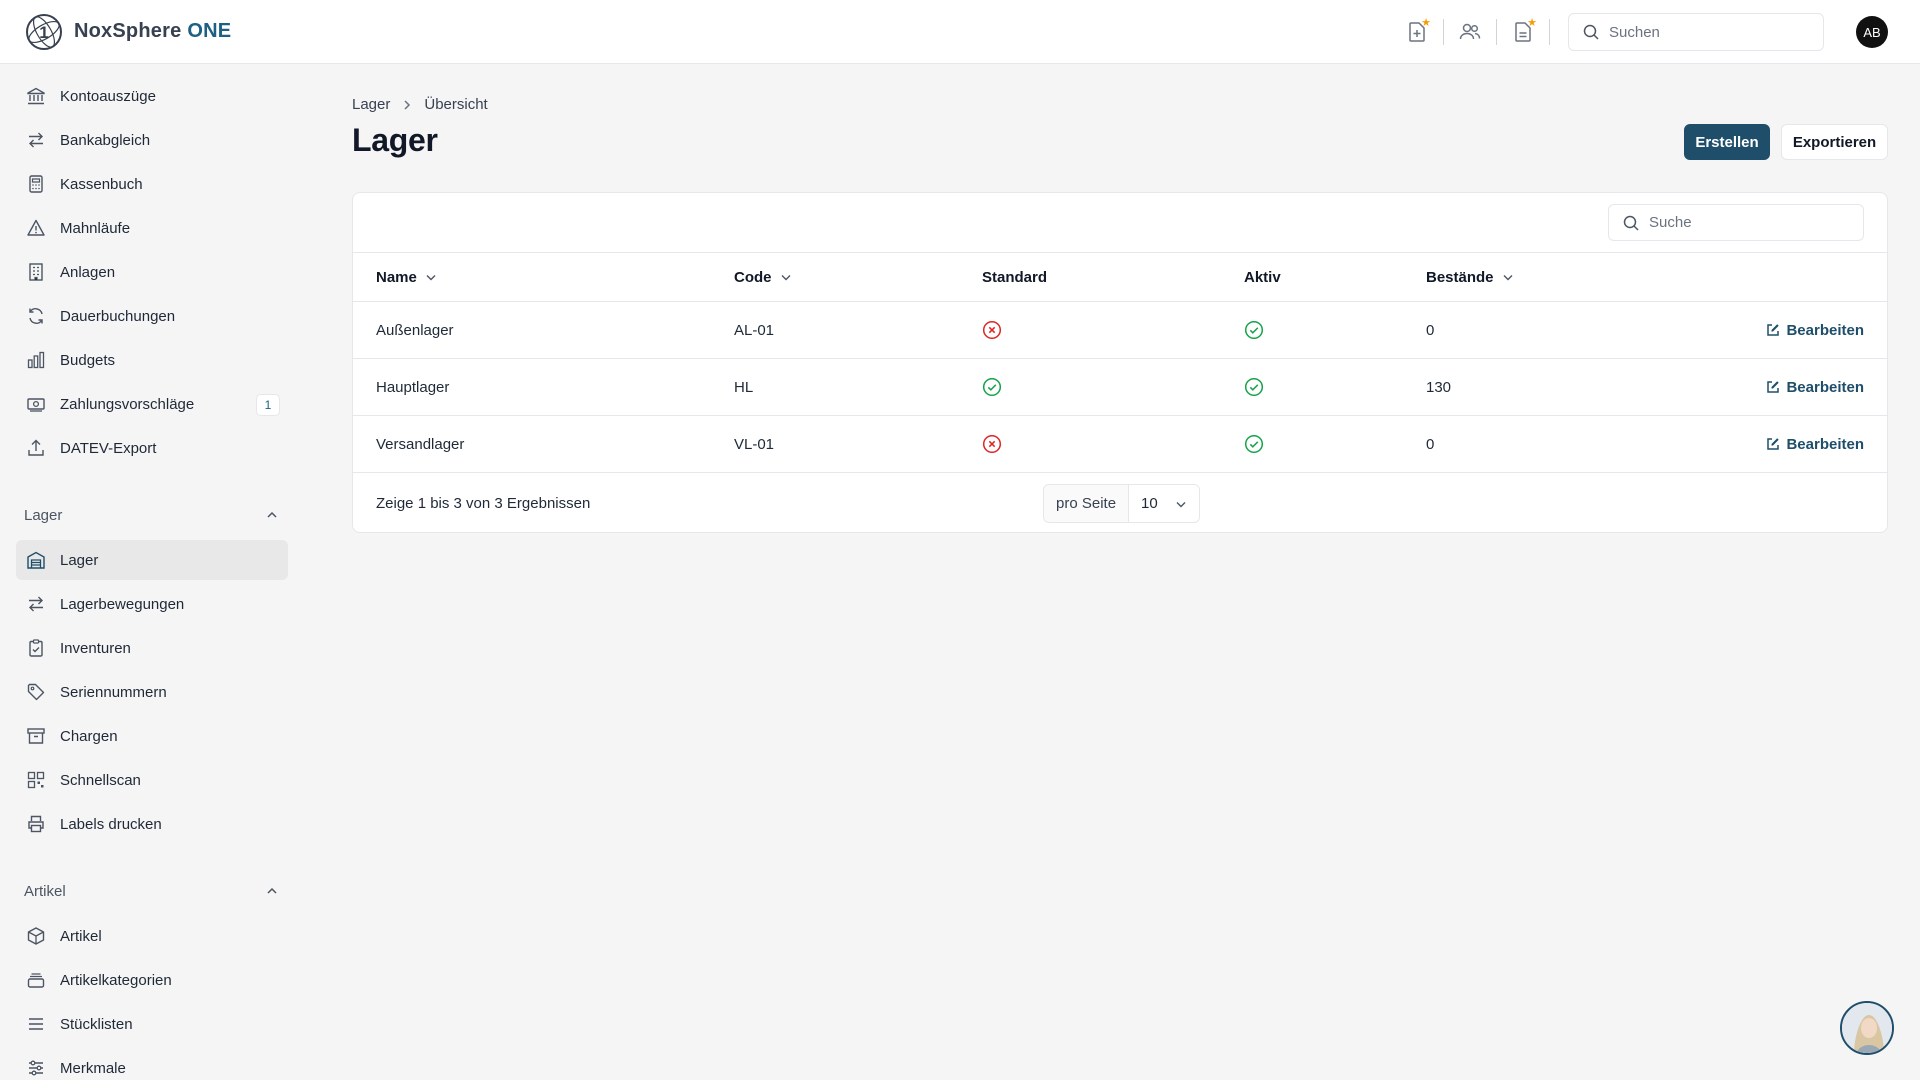 The height and width of the screenshot is (1080, 1920). Describe the element at coordinates (36, 648) in the screenshot. I see `clipboard-check-icon` at that location.